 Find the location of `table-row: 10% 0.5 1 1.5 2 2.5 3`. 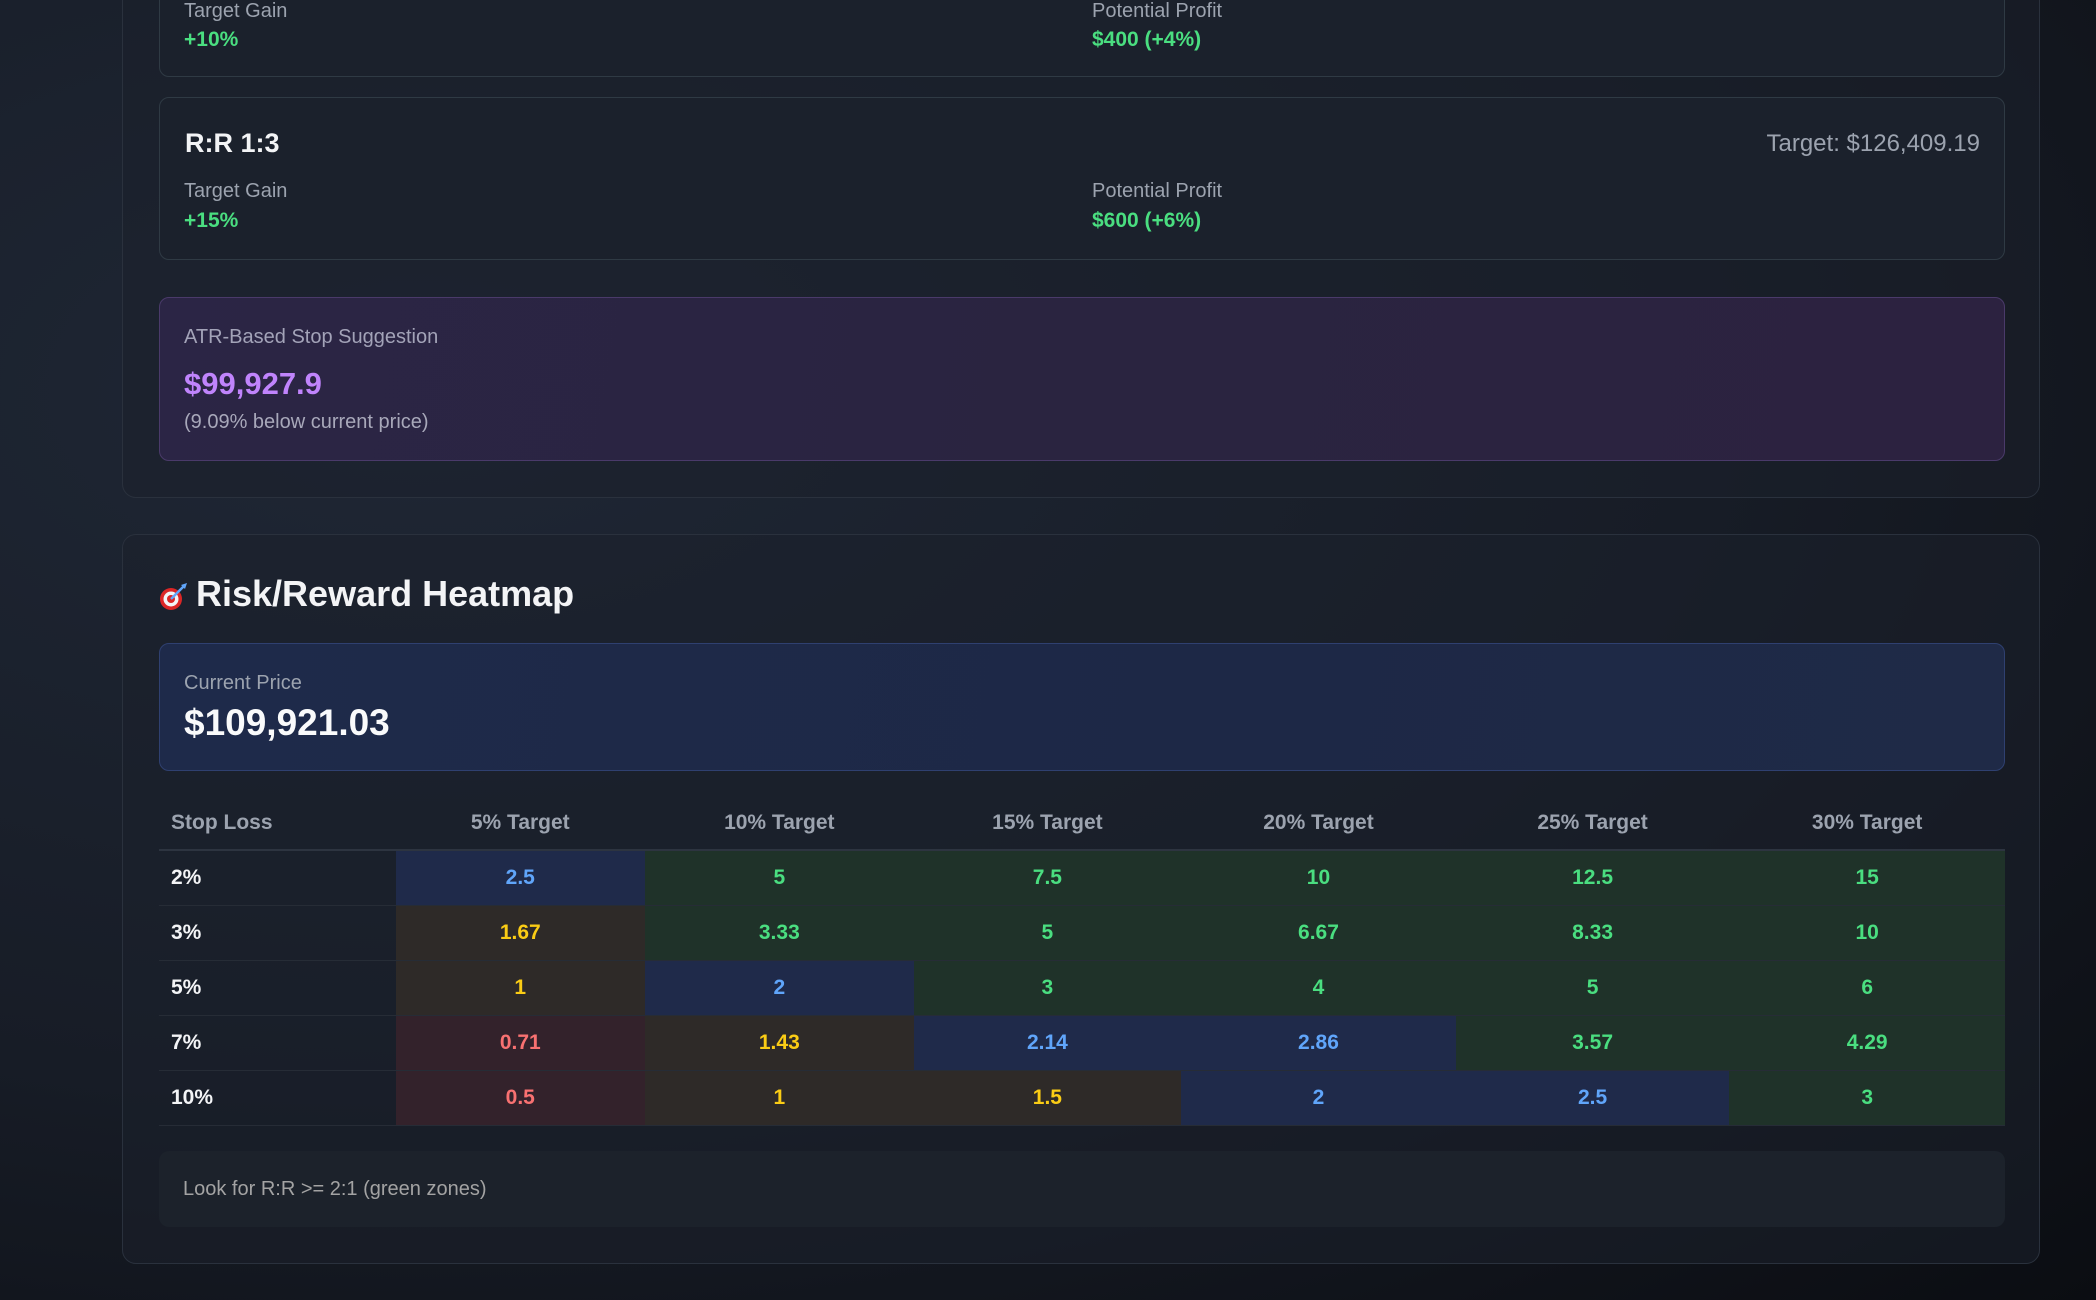

table-row: 10% 0.5 1 1.5 2 2.5 3 is located at coordinates (1082, 1098).